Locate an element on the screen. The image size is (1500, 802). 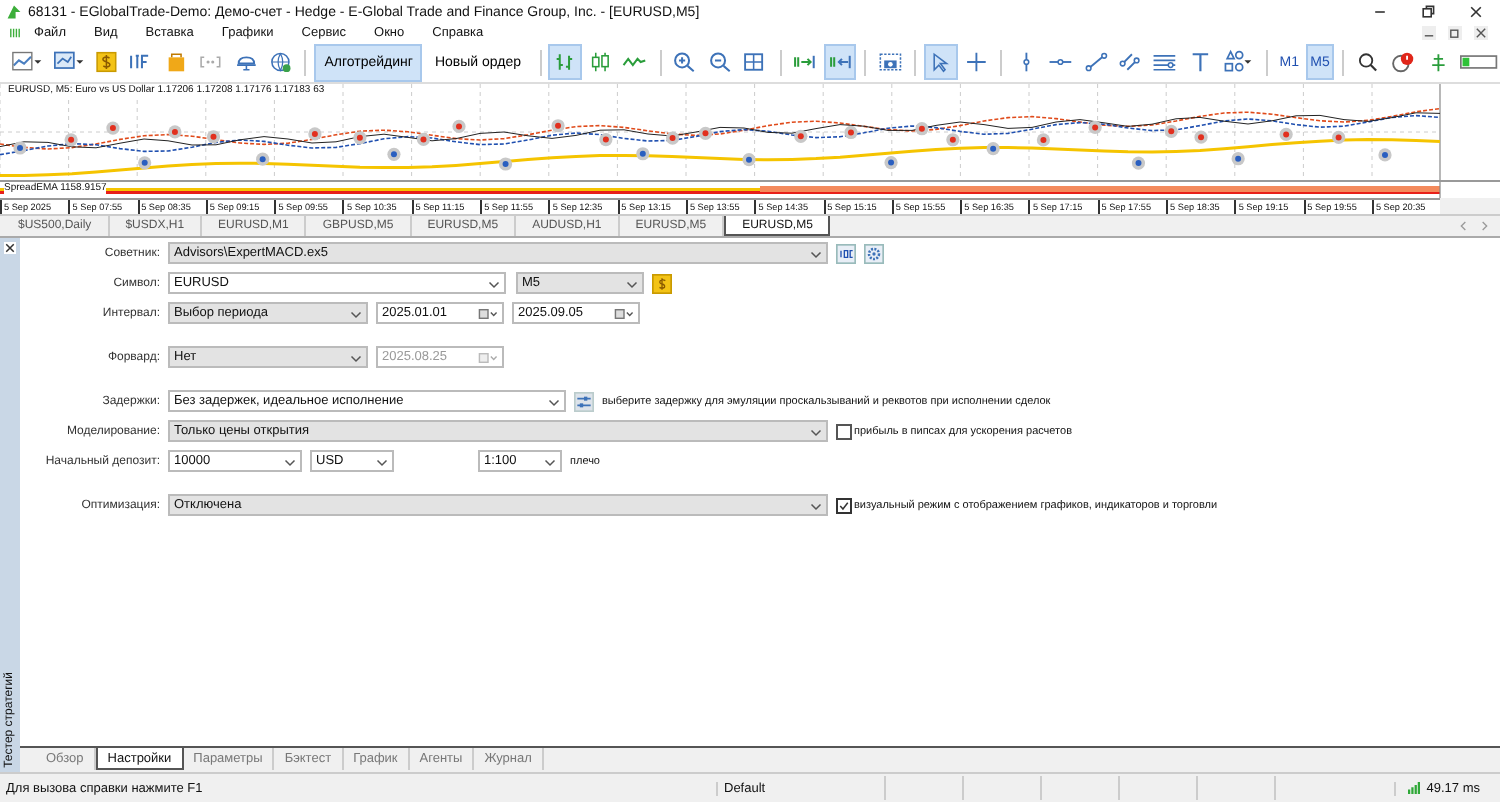
code-icon is located at coordinates (846, 253).